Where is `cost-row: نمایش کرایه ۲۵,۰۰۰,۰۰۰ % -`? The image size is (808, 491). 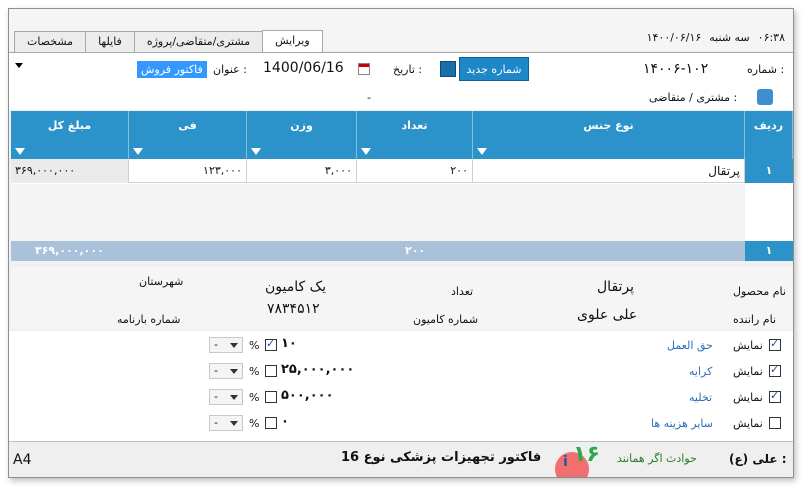
cost-row: نمایش کرایه ۲۵,۰۰۰,۰۰۰ % - is located at coordinates (401, 371).